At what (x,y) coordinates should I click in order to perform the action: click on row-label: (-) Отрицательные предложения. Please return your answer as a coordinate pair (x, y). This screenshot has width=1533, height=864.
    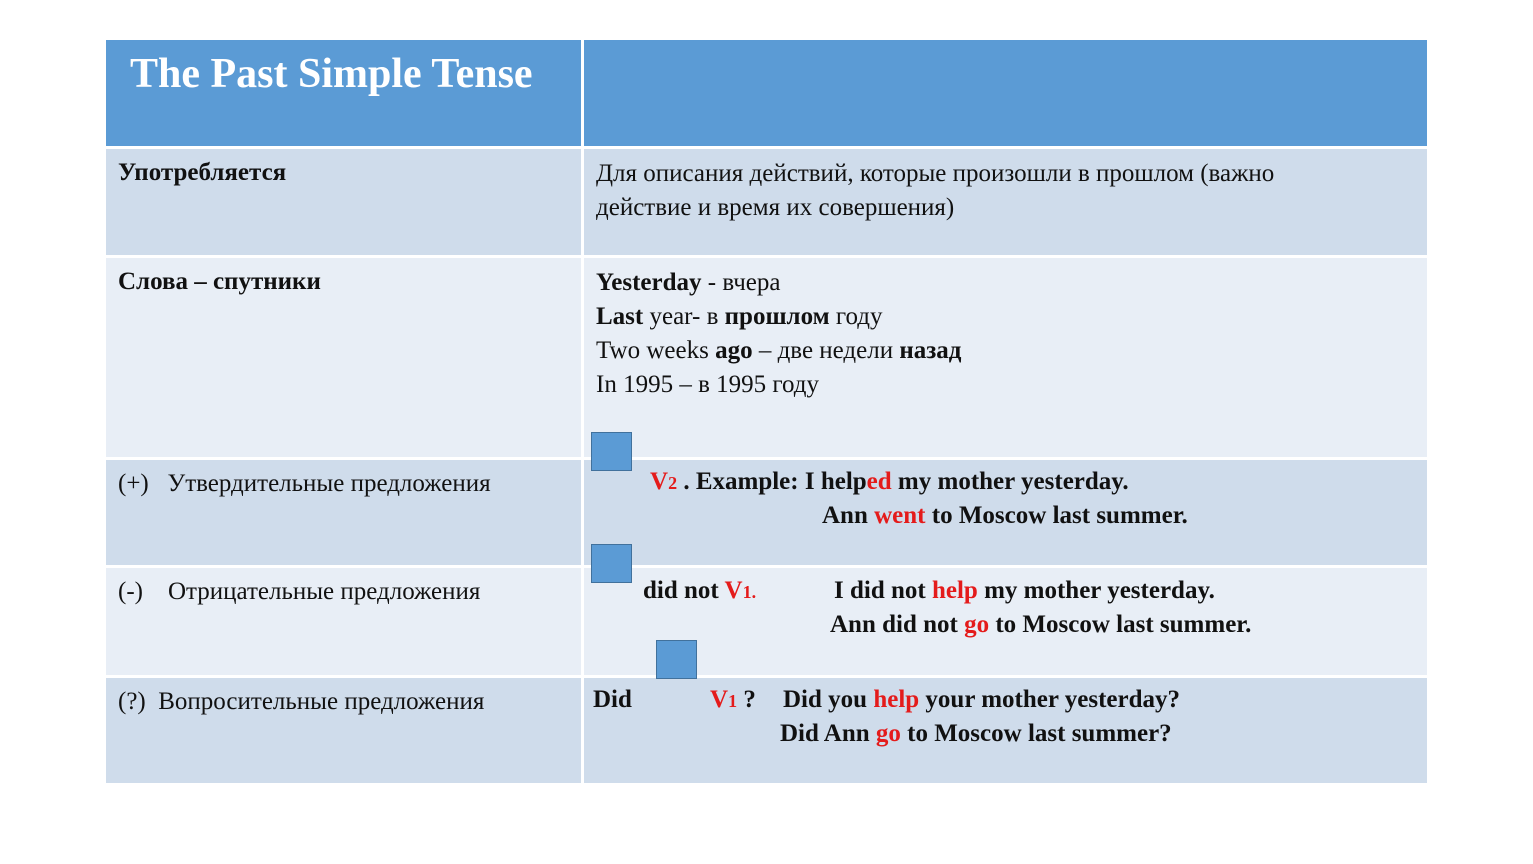
    Looking at the image, I should click on (299, 592).